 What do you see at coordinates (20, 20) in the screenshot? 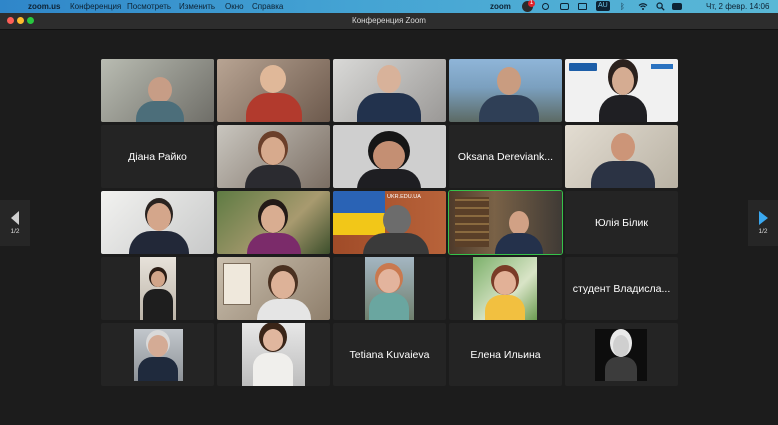
I see `minimize-window-button` at bounding box center [20, 20].